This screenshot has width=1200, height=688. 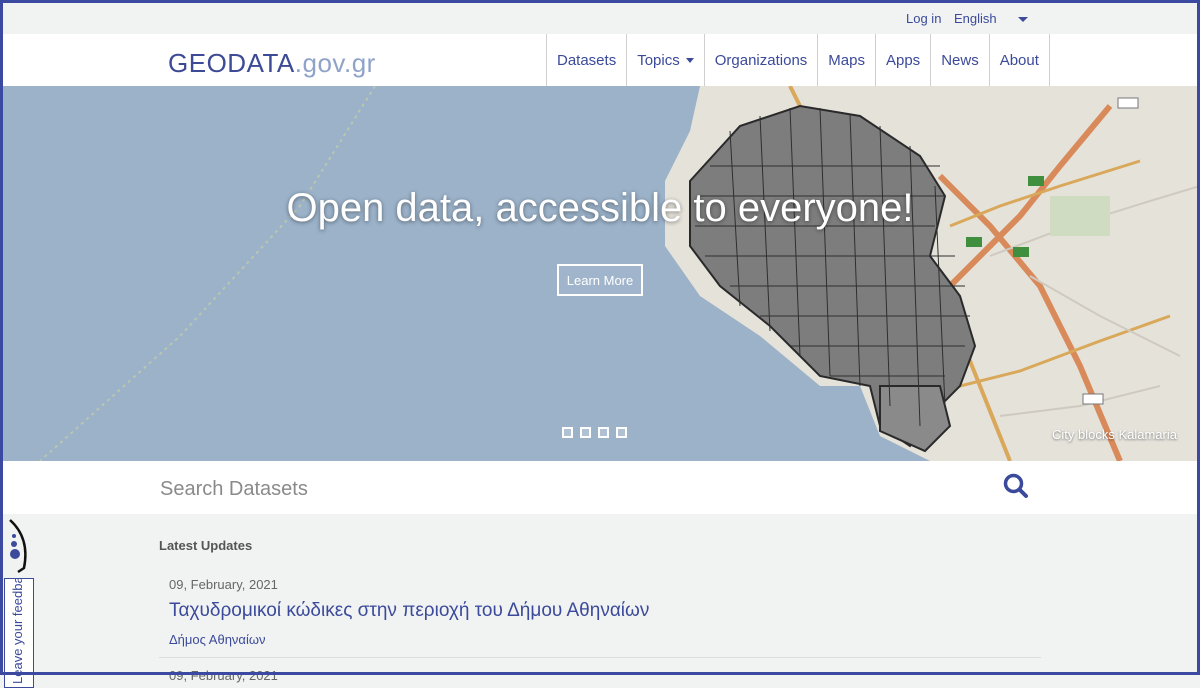 I want to click on carousel-indicators, so click(x=594, y=432).